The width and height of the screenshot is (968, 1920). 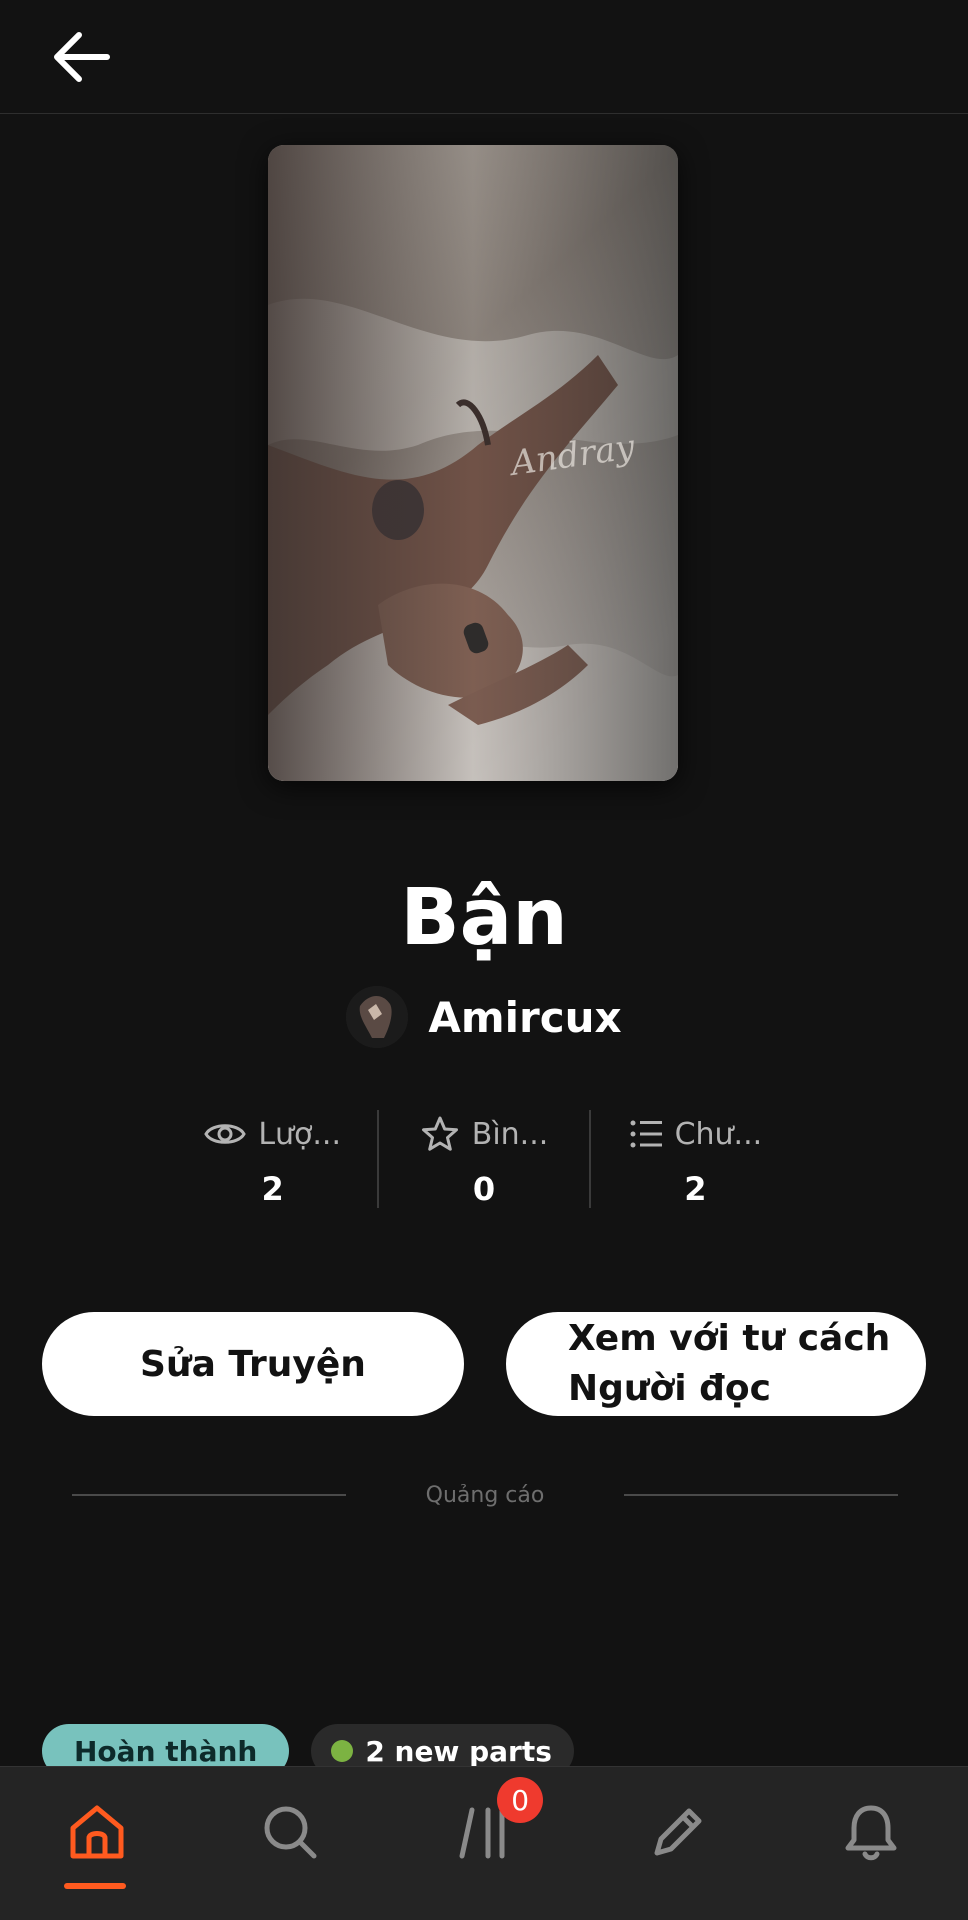 What do you see at coordinates (646, 1134) in the screenshot?
I see `list-icon` at bounding box center [646, 1134].